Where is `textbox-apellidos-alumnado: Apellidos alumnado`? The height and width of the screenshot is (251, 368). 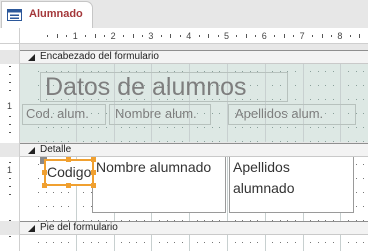
textbox-apellidos-alumnado: Apellidos alumnado is located at coordinates (291, 185).